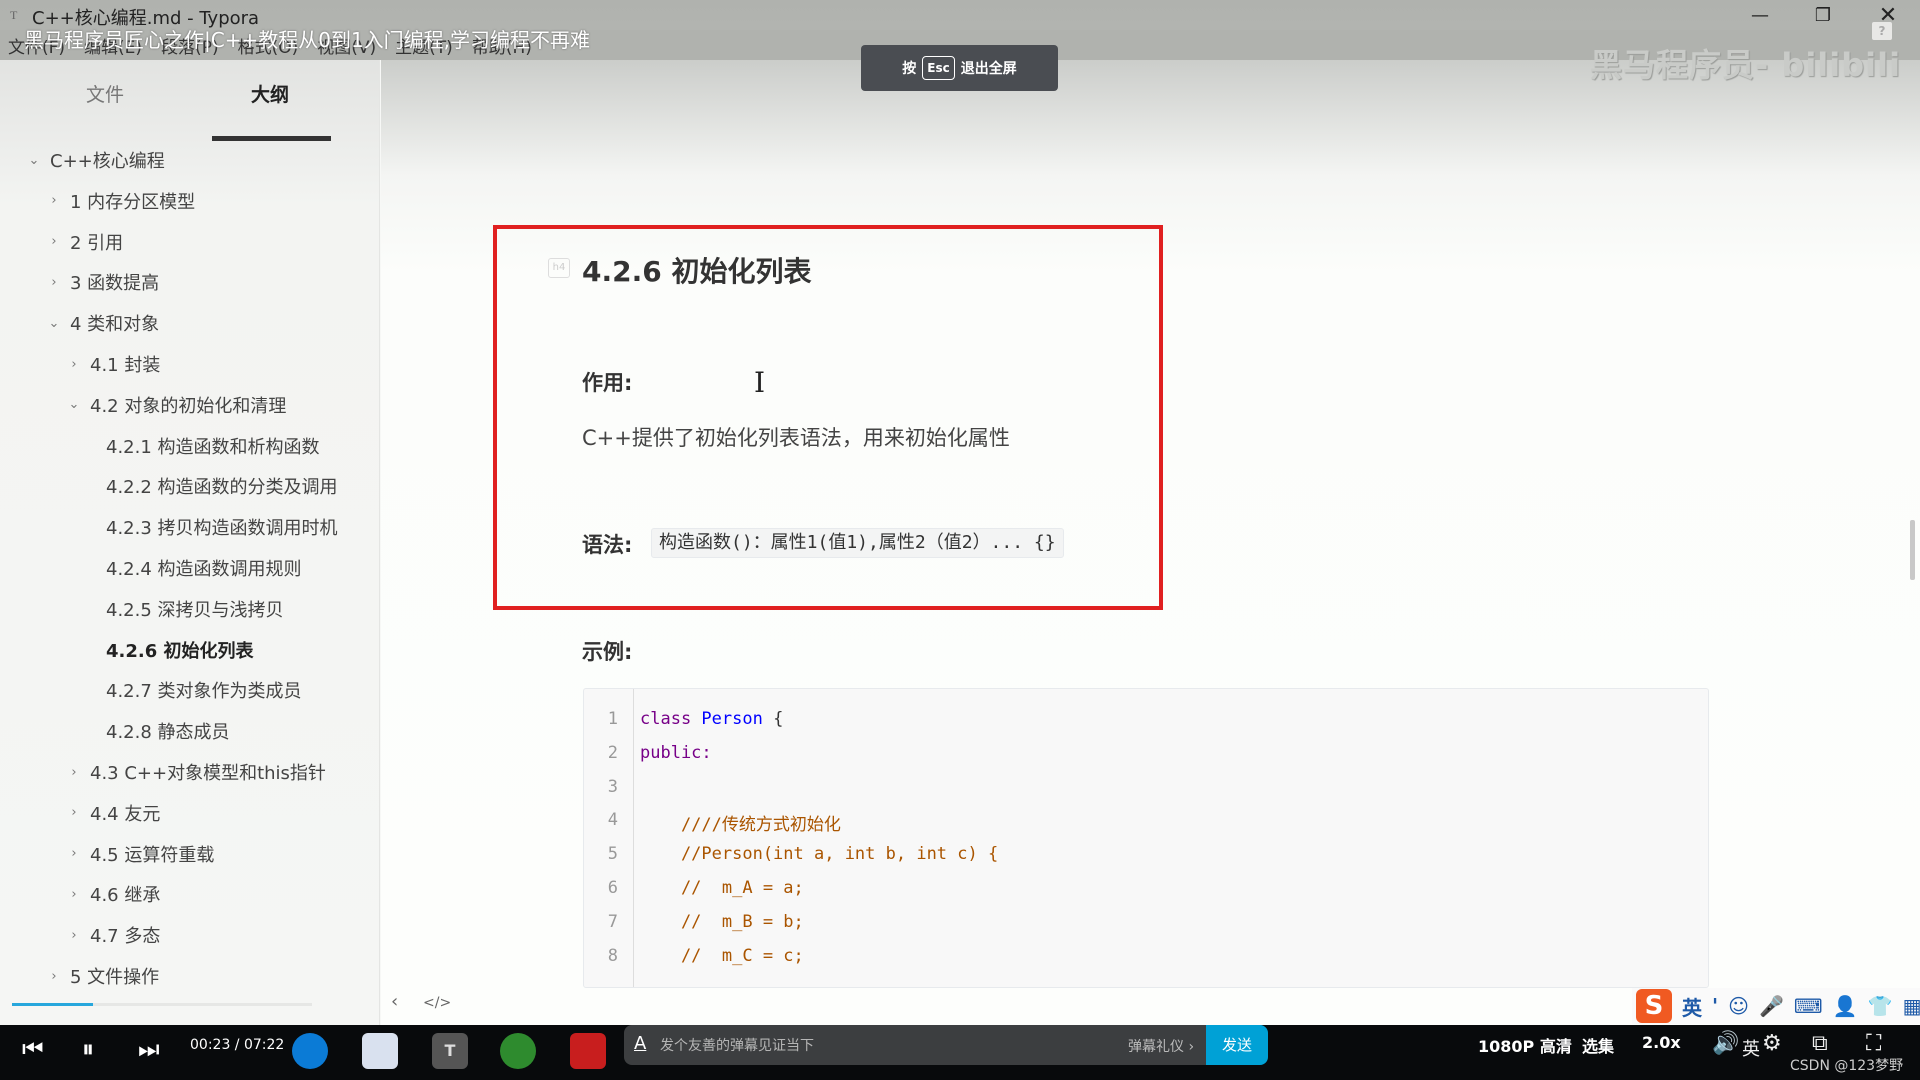  What do you see at coordinates (270, 93) in the screenshot?
I see `tab-outline: 大纲` at bounding box center [270, 93].